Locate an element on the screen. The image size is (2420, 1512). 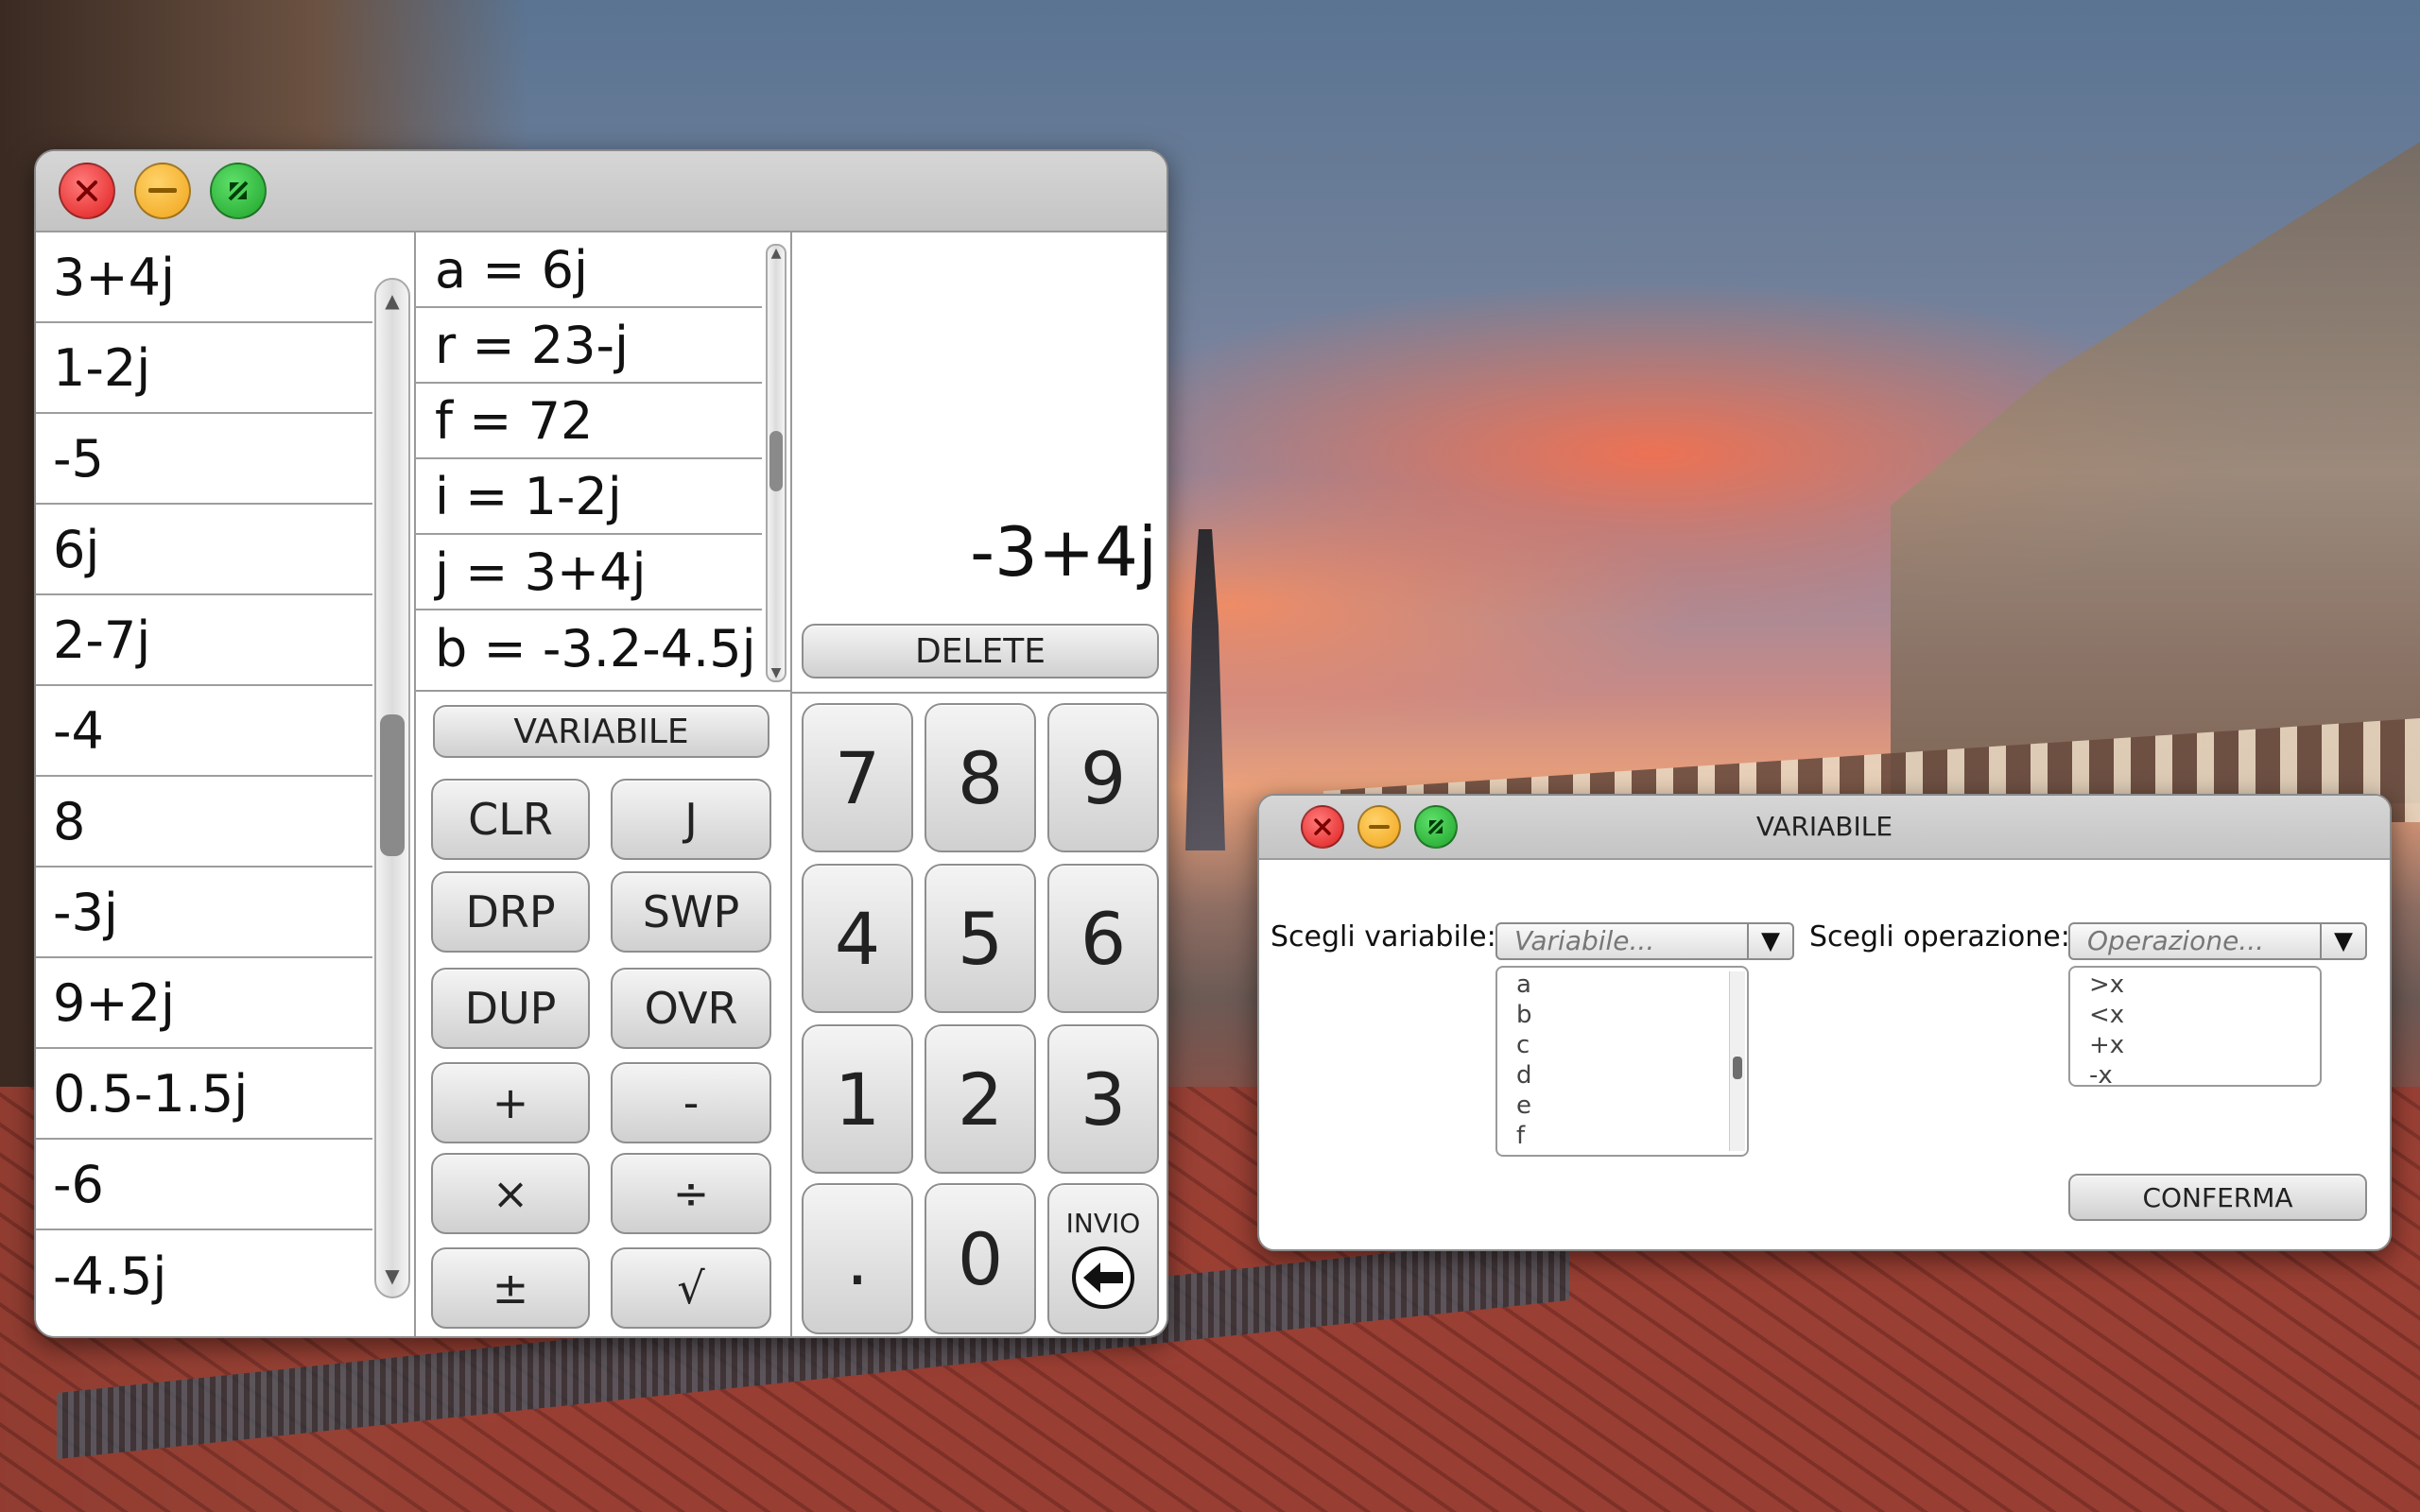
variable-dropdown: Variabile... ▼ is located at coordinates (1644, 941).